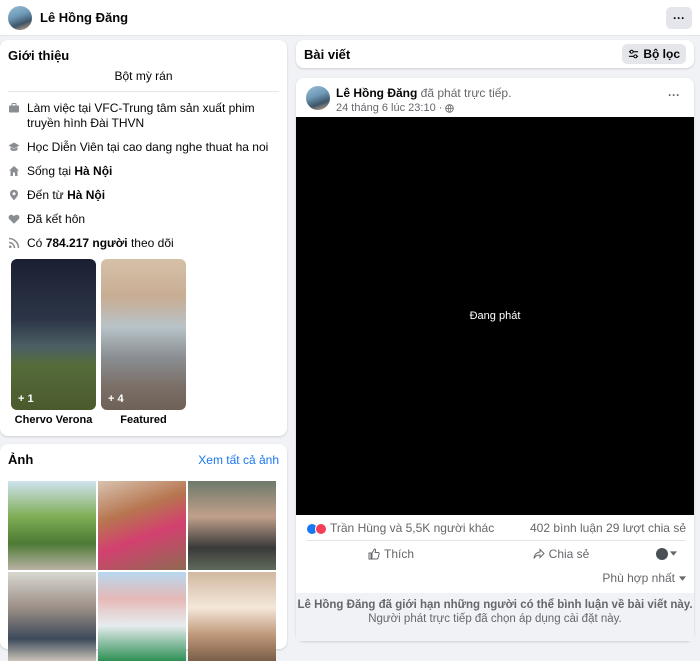 This screenshot has height=661, width=700. Describe the element at coordinates (638, 578) in the screenshot. I see `sort-label: Phù hợp nhất` at that location.